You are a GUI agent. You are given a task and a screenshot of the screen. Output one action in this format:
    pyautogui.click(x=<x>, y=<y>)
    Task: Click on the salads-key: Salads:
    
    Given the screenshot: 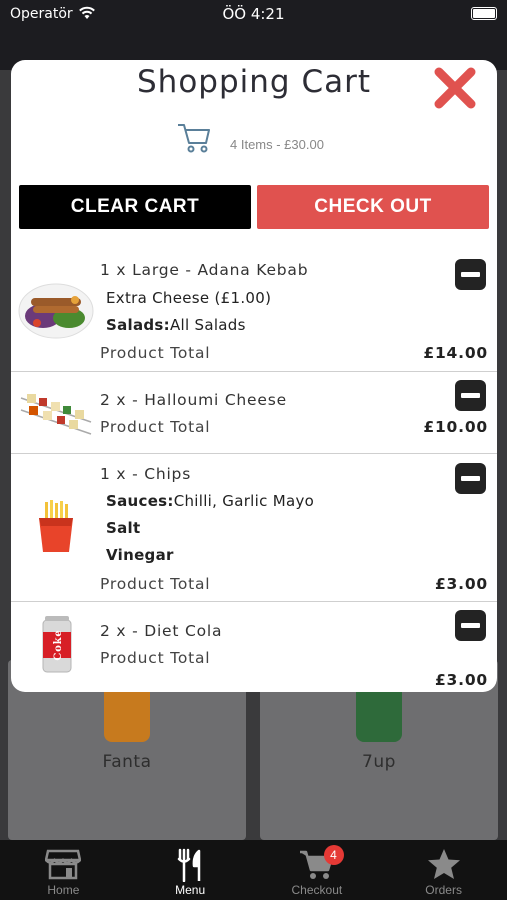 What is the action you would take?
    pyautogui.click(x=138, y=325)
    